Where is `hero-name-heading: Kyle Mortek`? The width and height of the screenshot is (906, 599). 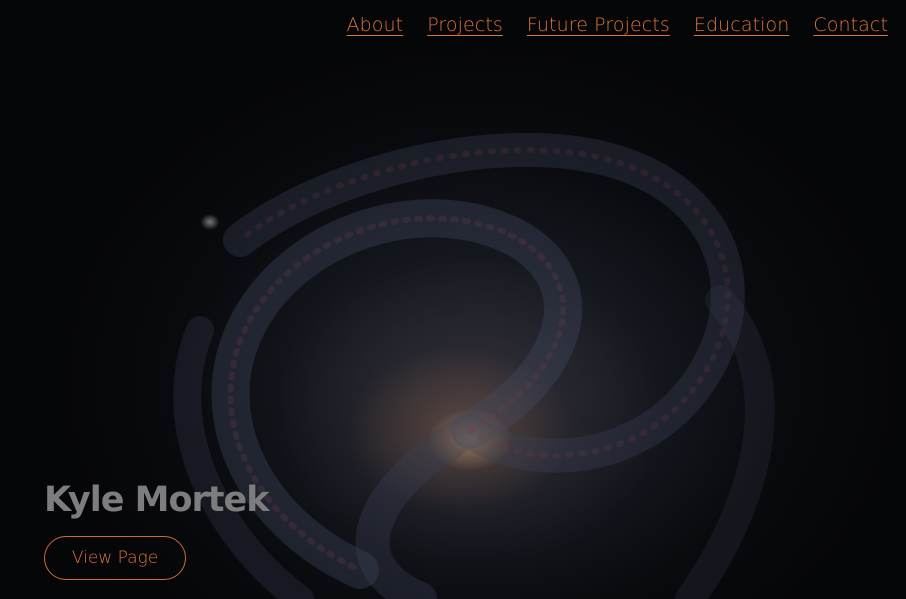 hero-name-heading: Kyle Mortek is located at coordinates (156, 500).